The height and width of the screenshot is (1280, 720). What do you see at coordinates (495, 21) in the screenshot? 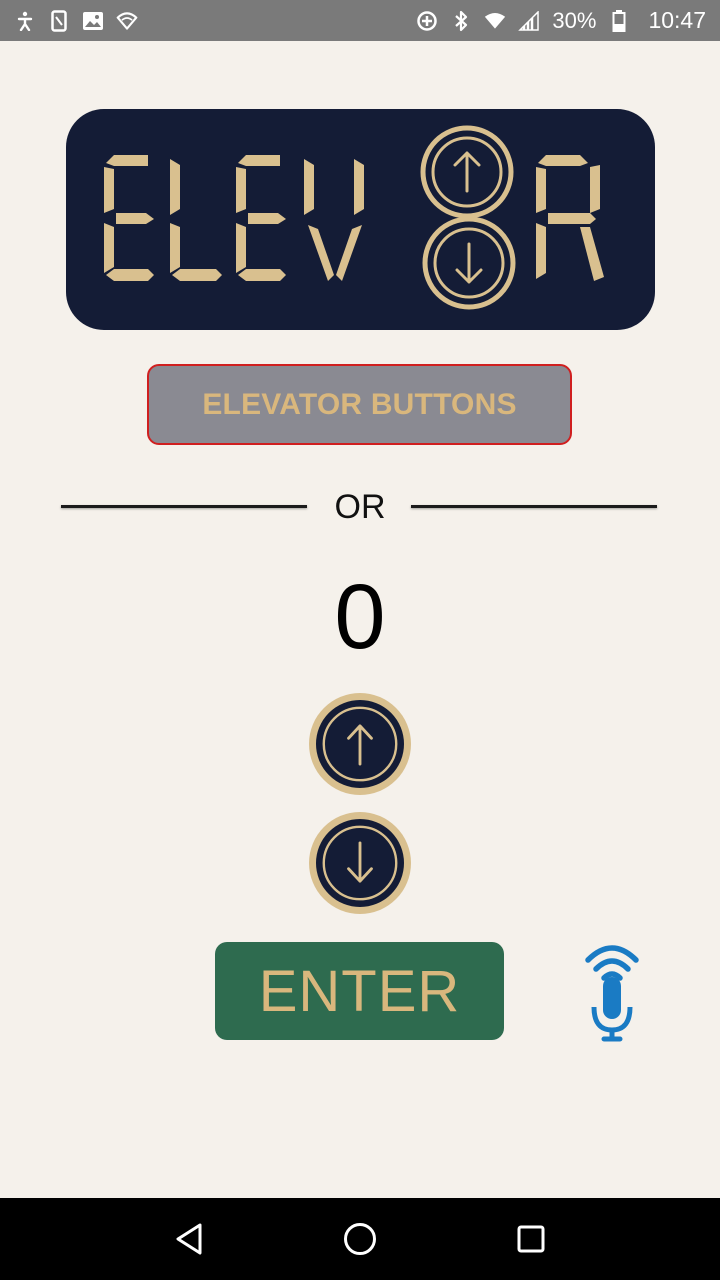
I see `wifi-icon` at bounding box center [495, 21].